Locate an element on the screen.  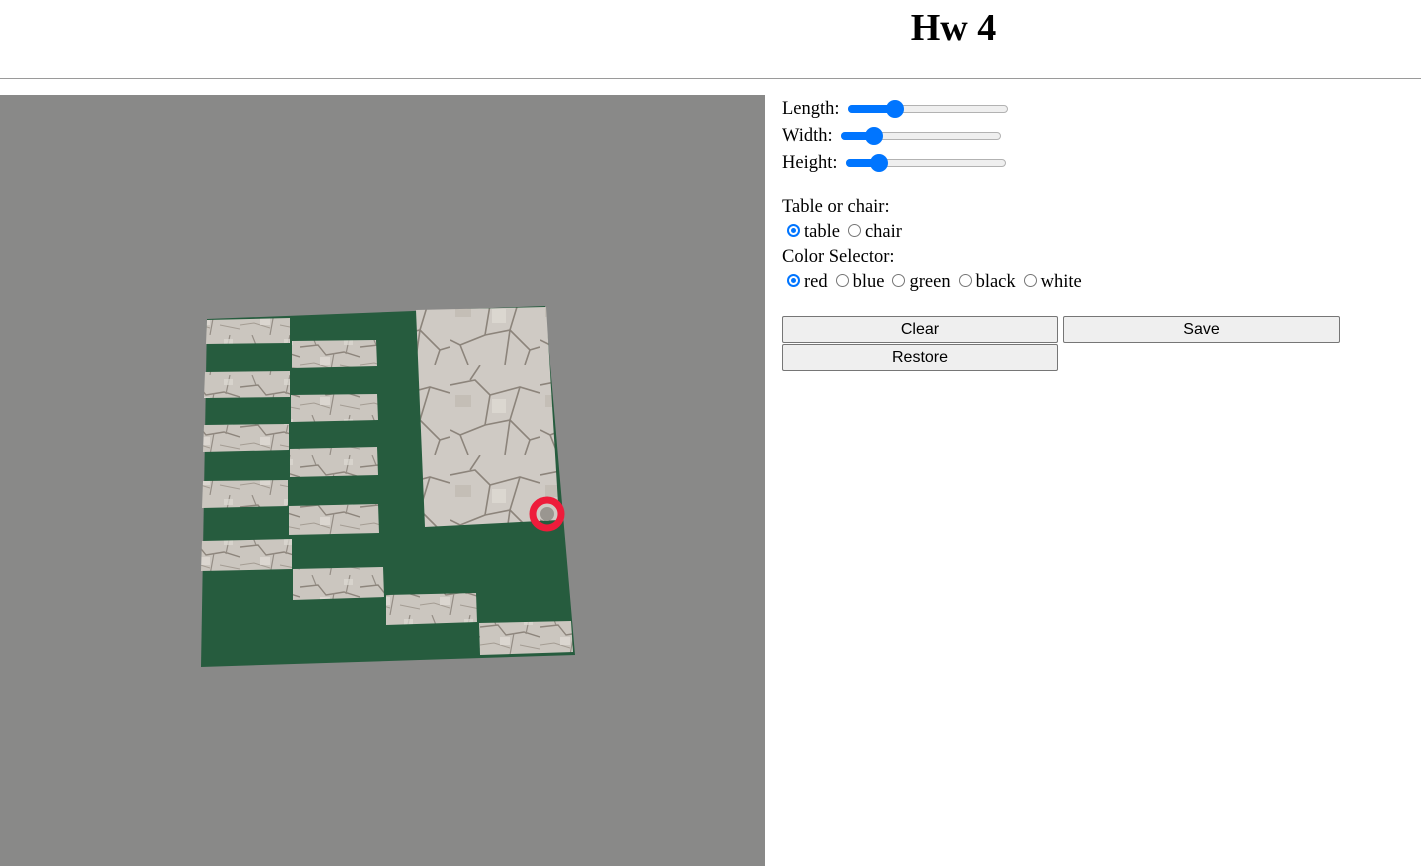
type-option-table: table is located at coordinates (813, 232).